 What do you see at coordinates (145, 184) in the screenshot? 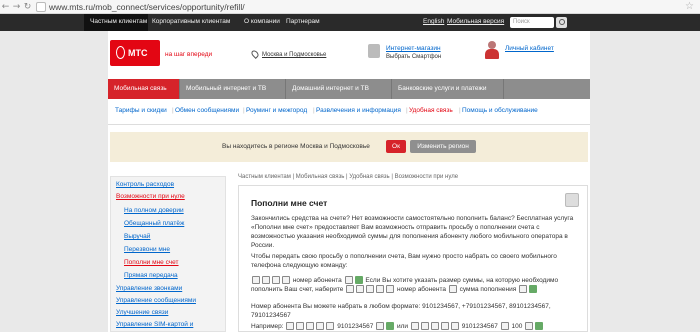
I see `menu-item-expenses: Контроль расходов` at bounding box center [145, 184].